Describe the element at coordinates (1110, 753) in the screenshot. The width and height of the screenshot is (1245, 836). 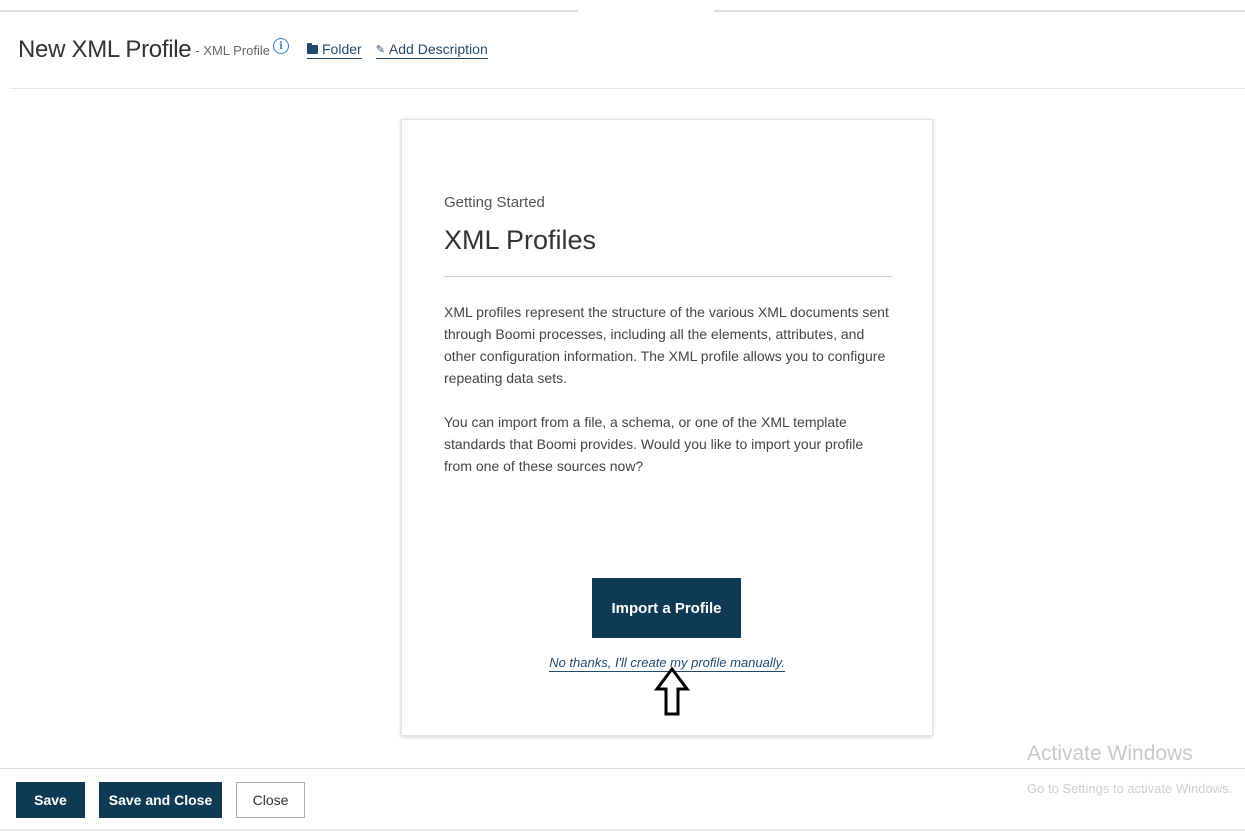
I see `watermark-title: Activate Windows` at that location.